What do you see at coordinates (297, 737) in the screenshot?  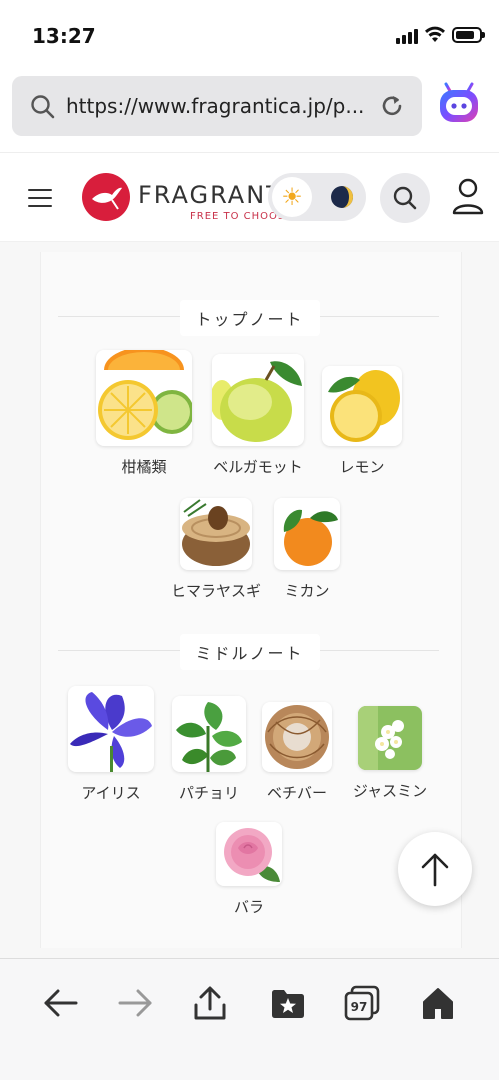 I see `vetiver-image` at bounding box center [297, 737].